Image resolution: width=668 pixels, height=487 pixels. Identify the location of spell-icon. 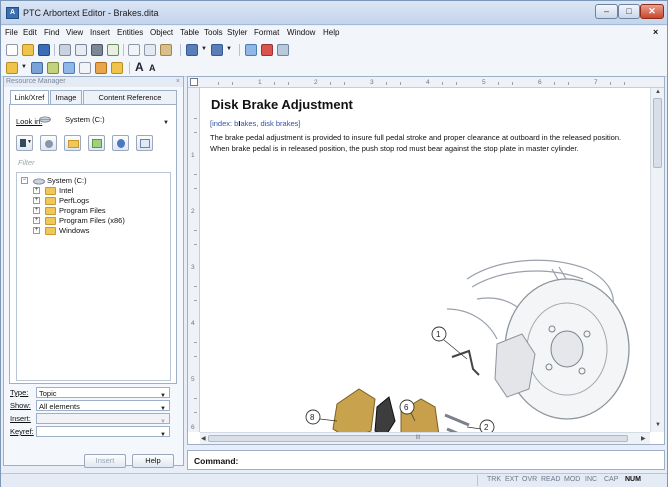
(69, 68).